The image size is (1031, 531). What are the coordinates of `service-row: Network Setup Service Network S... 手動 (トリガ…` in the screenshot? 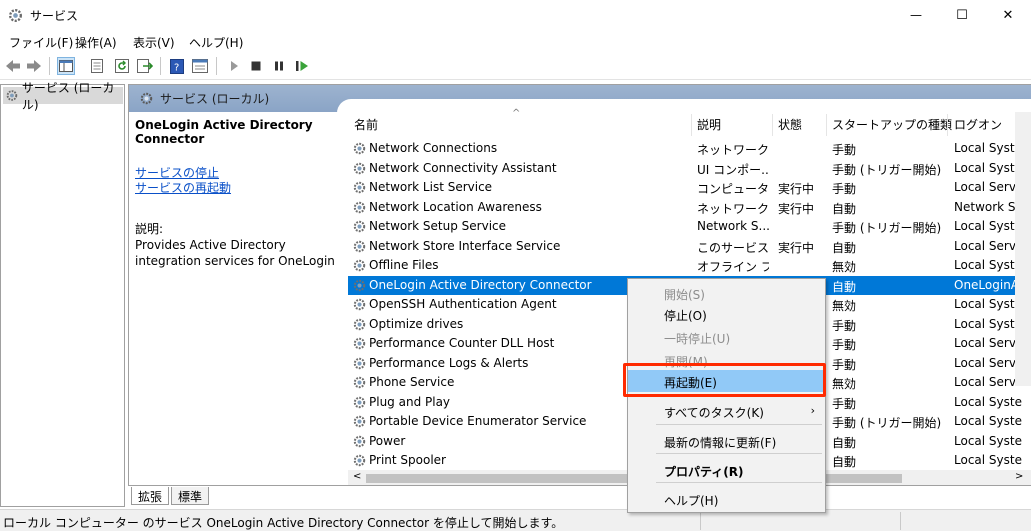 It's located at (689, 226).